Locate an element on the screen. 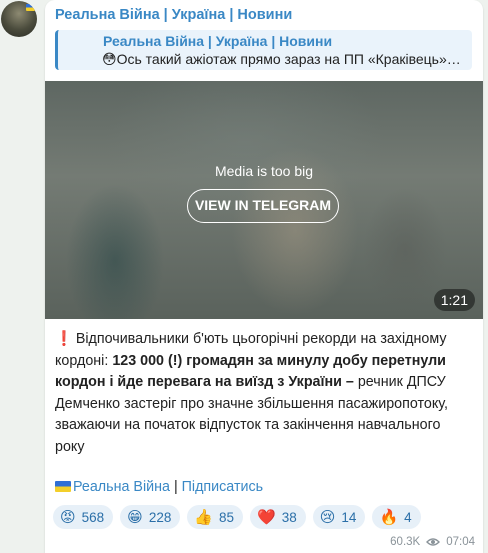 The image size is (488, 553). channel-link: Реальна Війна is located at coordinates (121, 487).